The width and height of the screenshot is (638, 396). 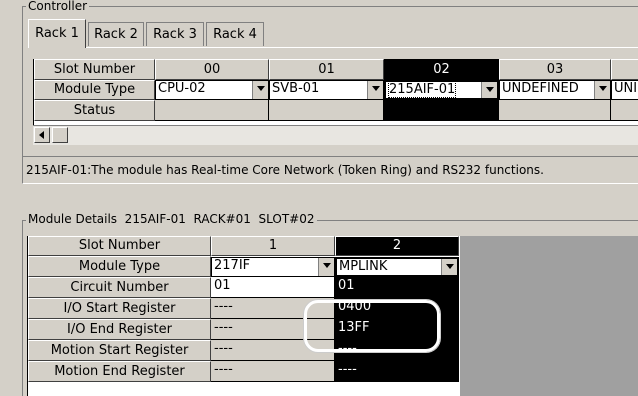 I want to click on io-end-register-label: I/O End Register, so click(x=119, y=329).